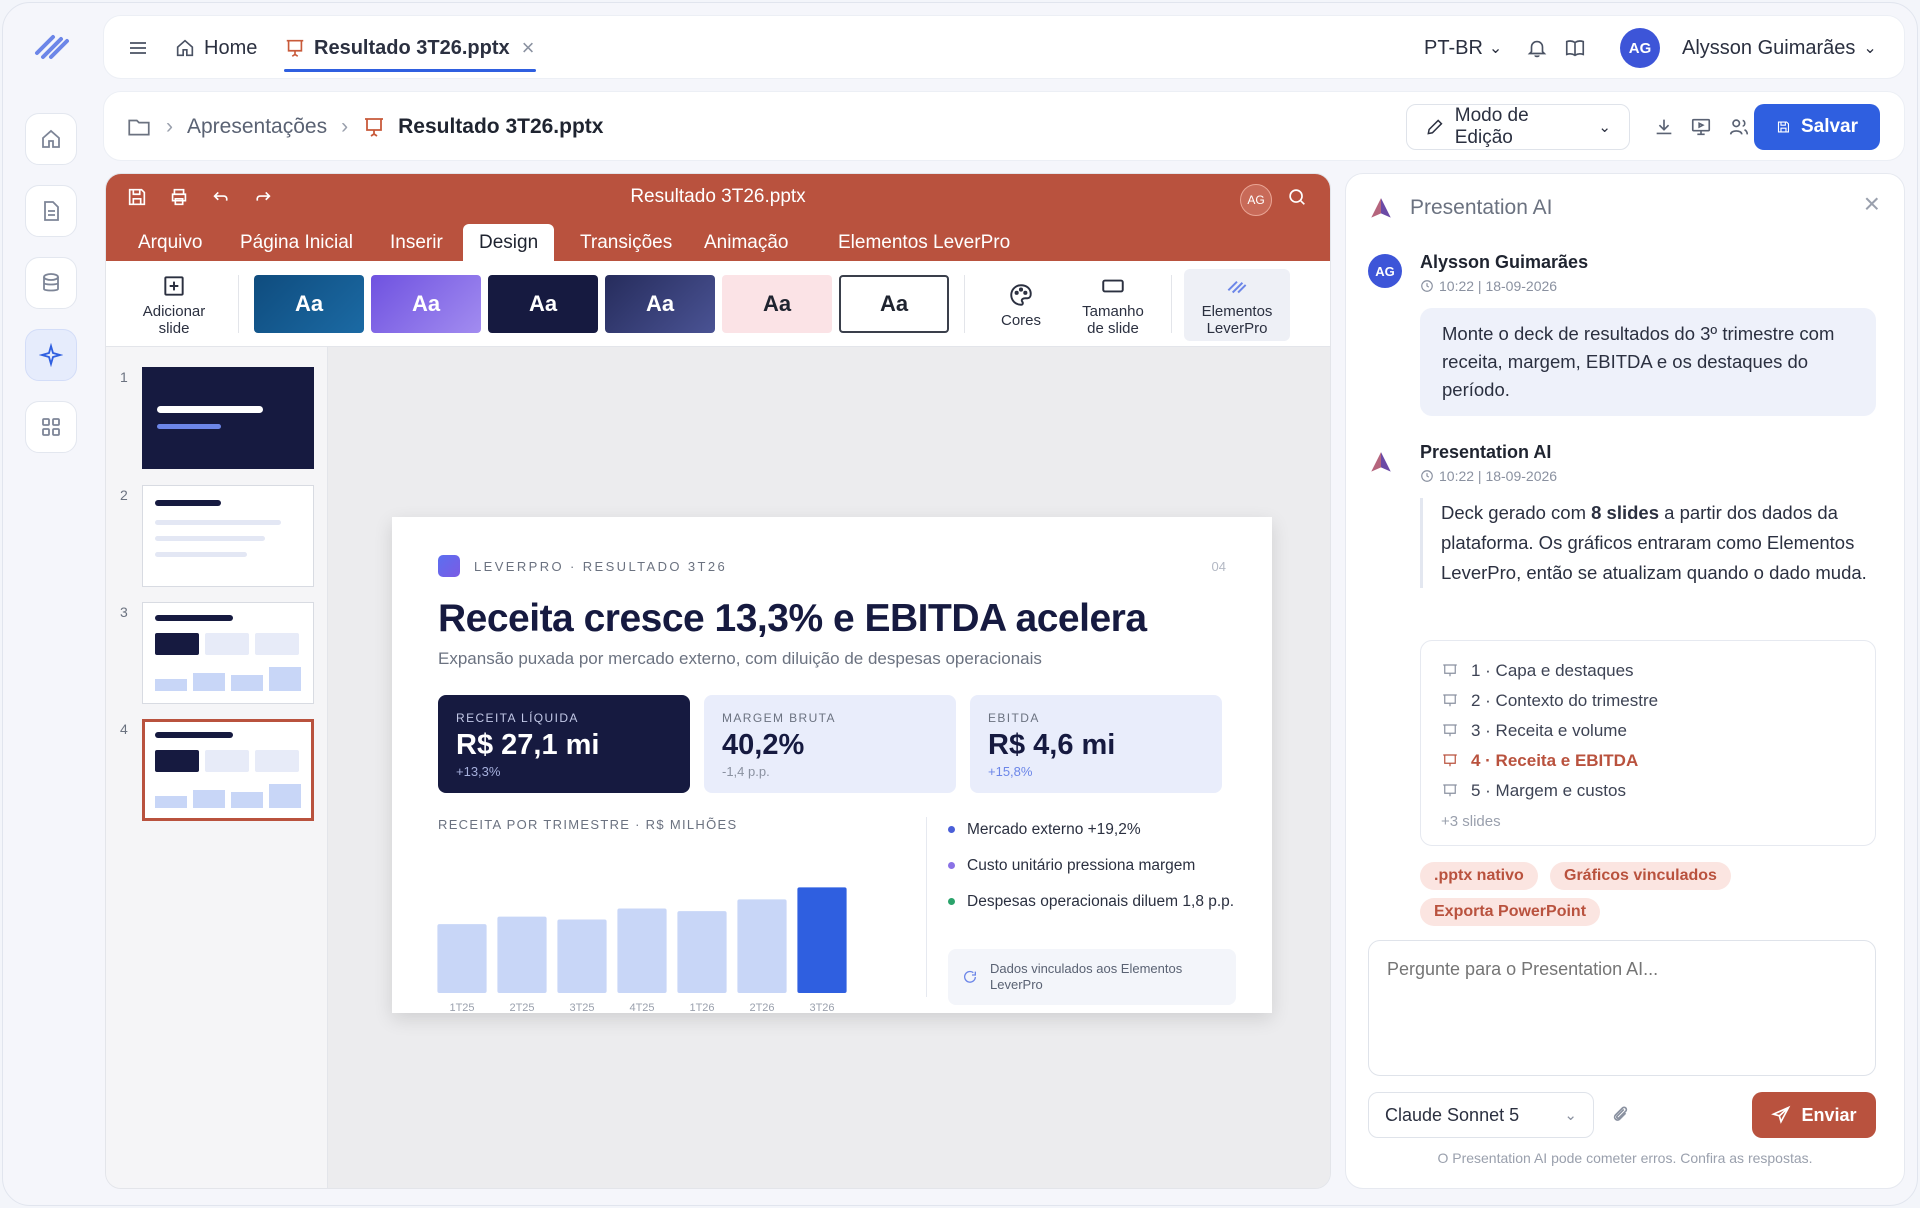  Describe the element at coordinates (701, 1008) in the screenshot. I see `x-tick-label: 1T26` at that location.